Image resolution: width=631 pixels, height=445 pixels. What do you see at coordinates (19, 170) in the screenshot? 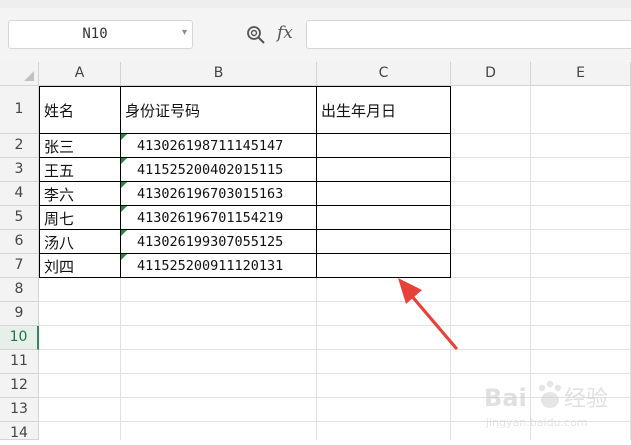
I see `row-header-3: 3` at bounding box center [19, 170].